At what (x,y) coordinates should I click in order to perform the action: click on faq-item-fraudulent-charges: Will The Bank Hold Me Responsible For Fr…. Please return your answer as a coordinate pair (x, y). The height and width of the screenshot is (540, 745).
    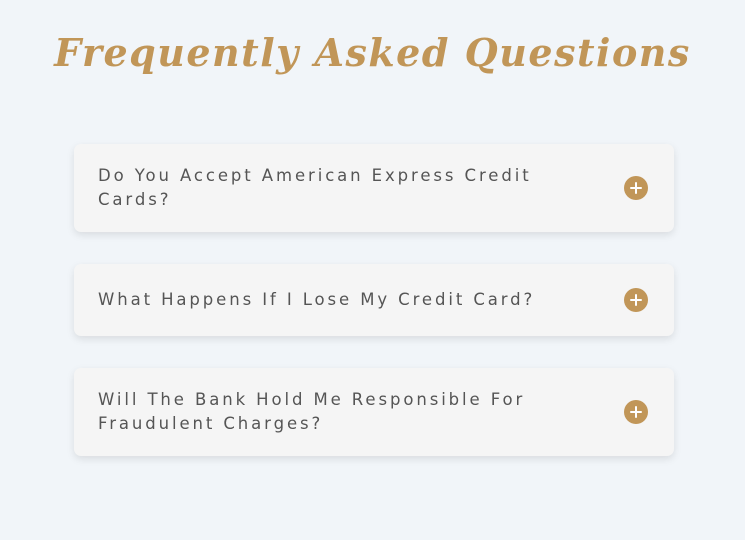
    Looking at the image, I should click on (374, 412).